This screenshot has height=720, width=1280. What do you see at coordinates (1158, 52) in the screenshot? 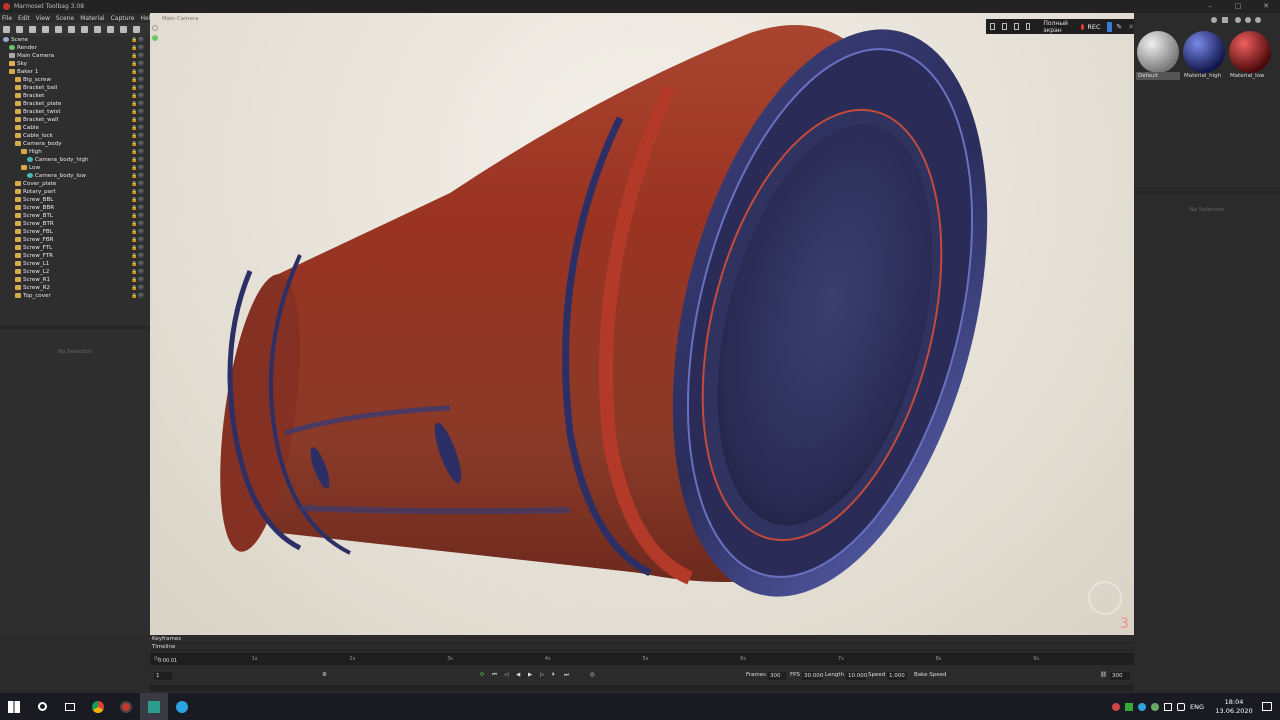
I see `material-thumb-default` at bounding box center [1158, 52].